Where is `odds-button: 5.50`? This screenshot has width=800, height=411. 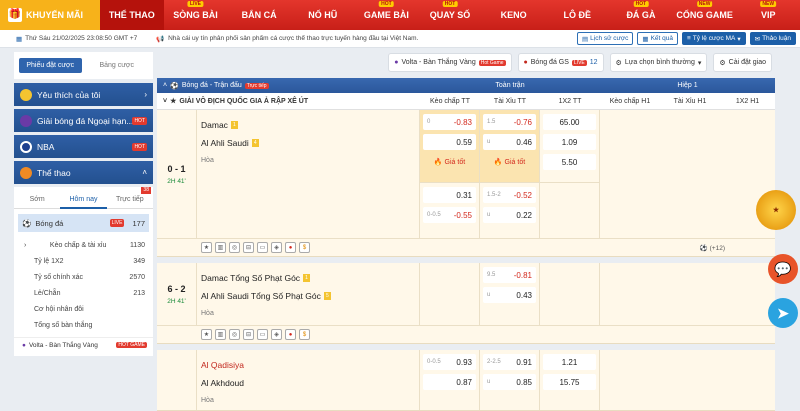
odds-button: 5.50 is located at coordinates (569, 162).